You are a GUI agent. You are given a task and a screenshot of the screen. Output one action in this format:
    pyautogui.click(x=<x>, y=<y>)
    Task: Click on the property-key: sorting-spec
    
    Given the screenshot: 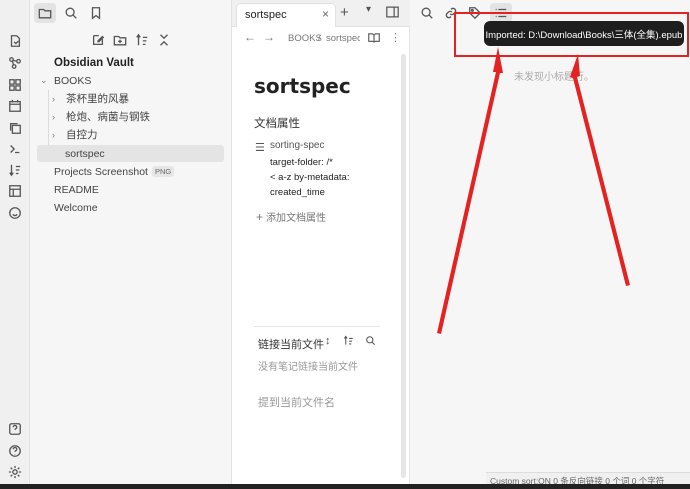 What is the action you would take?
    pyautogui.click(x=297, y=145)
    